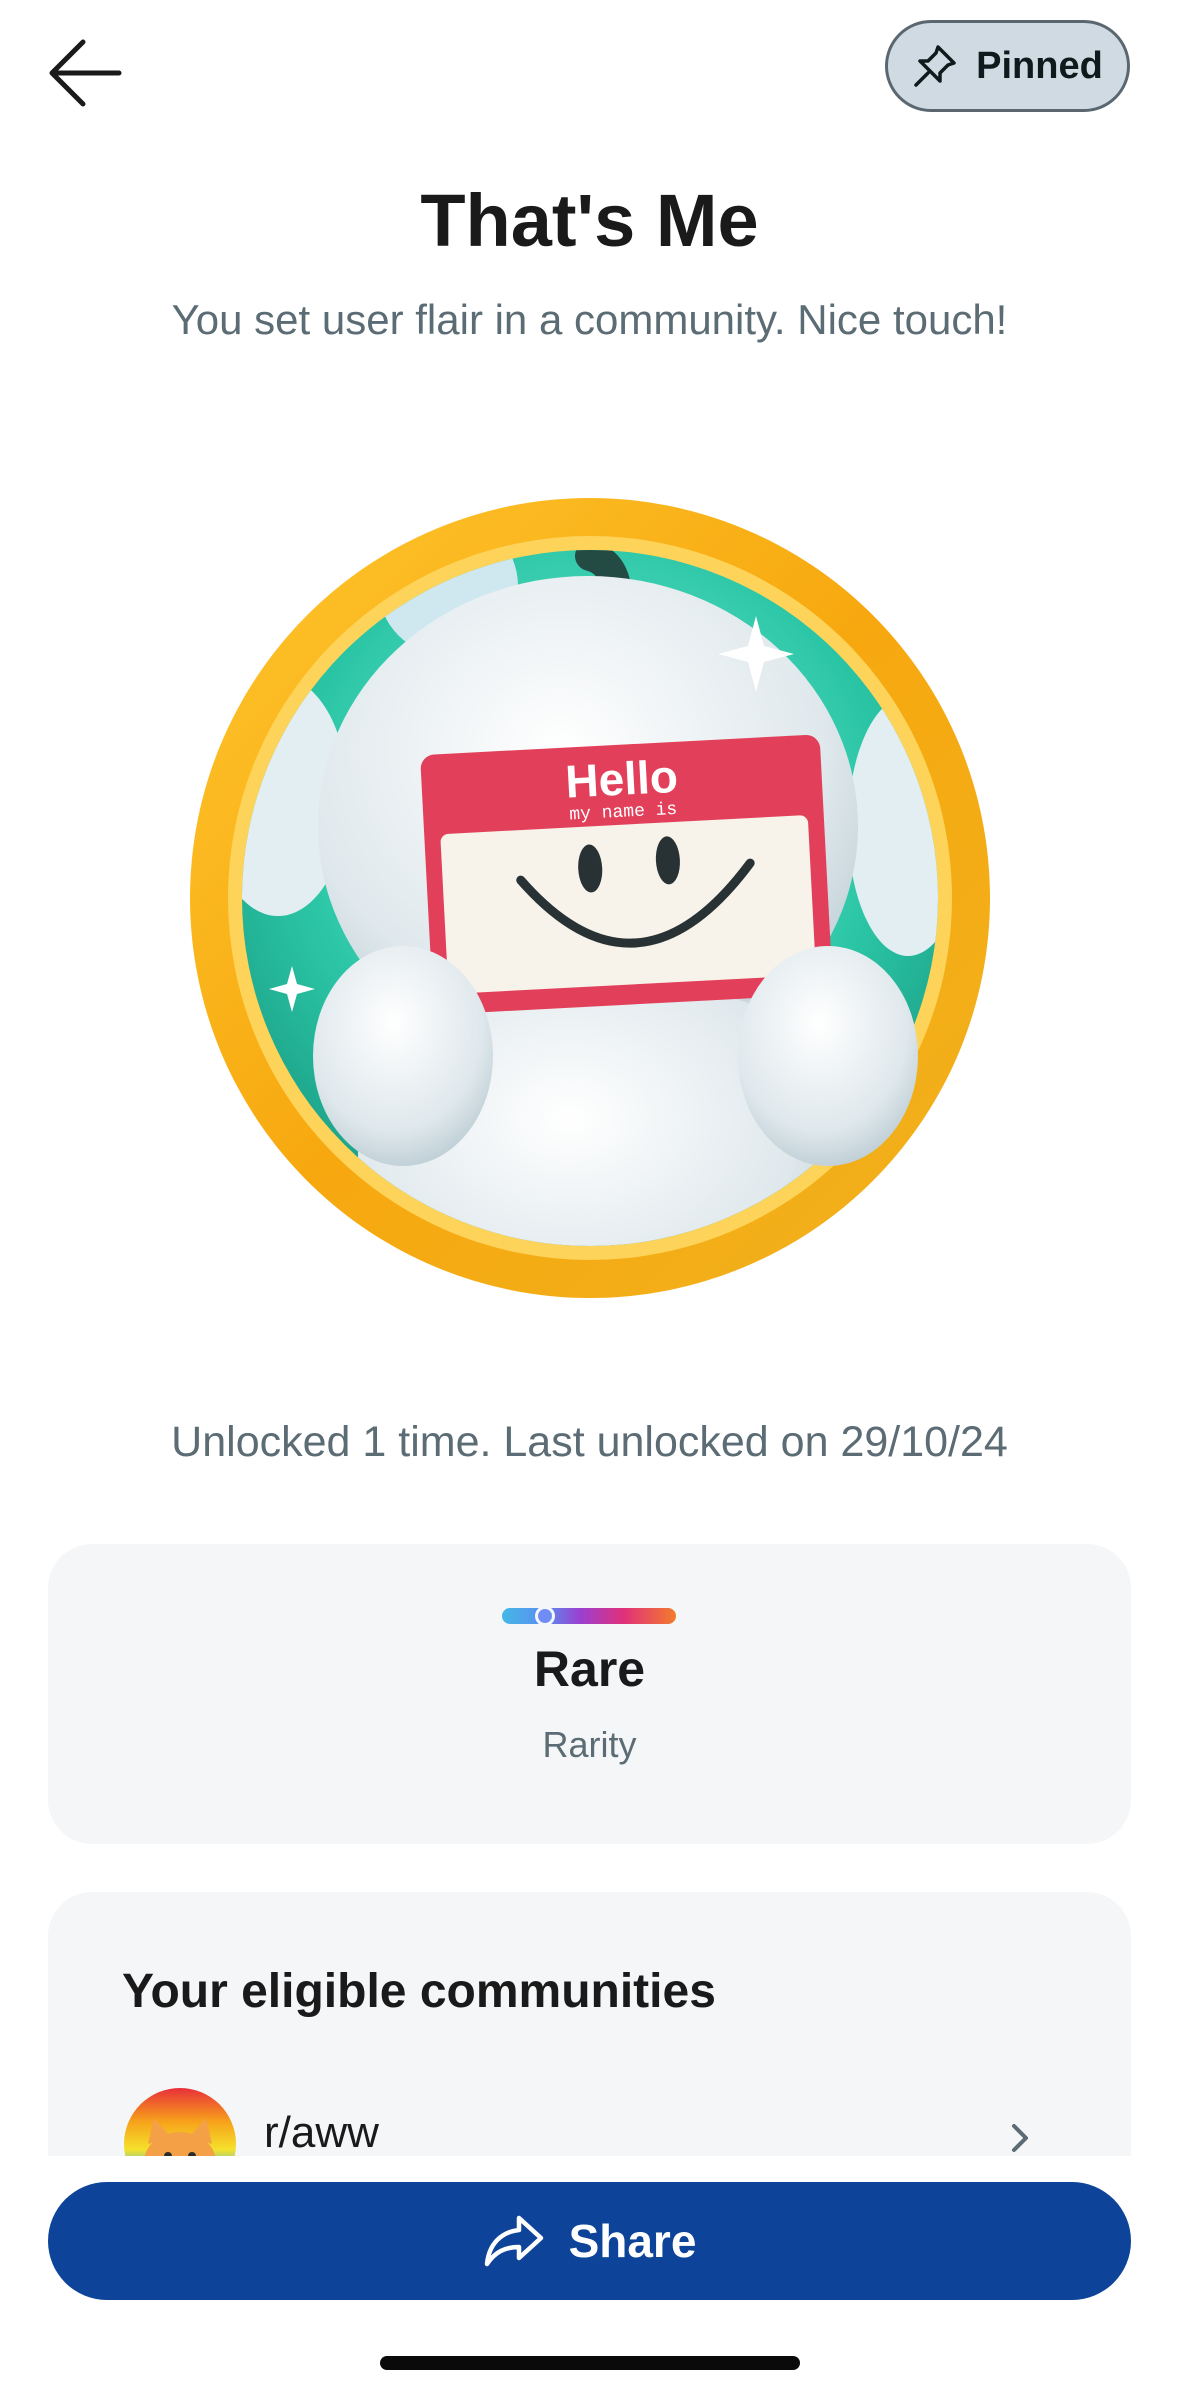 This screenshot has height=2396, width=1179. I want to click on community-name: r/aww, so click(321, 2132).